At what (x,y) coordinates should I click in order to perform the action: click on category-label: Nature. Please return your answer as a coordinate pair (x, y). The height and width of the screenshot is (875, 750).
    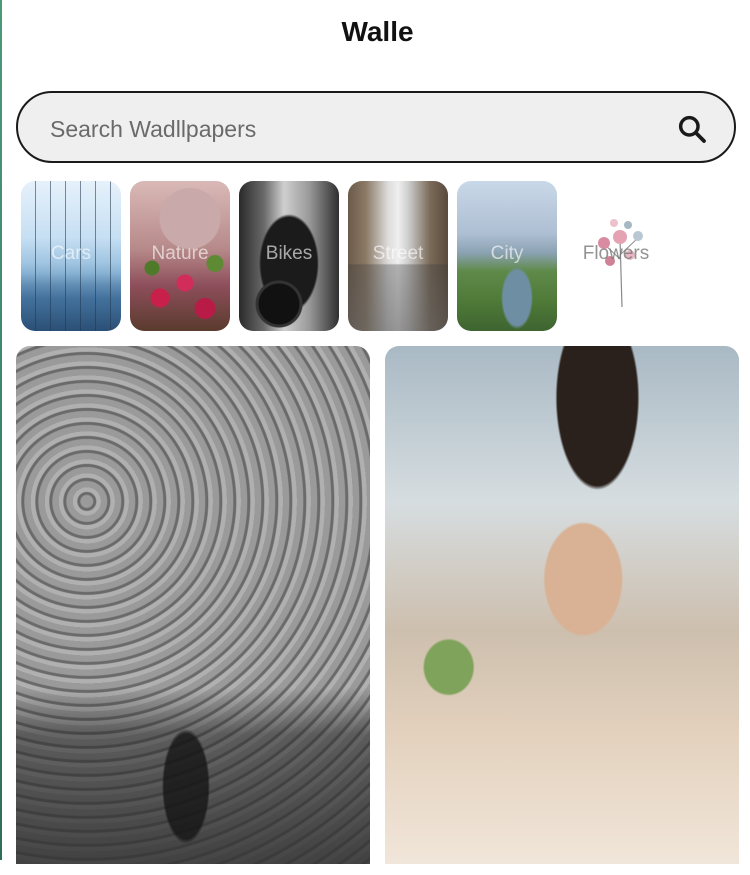
    Looking at the image, I should click on (180, 253).